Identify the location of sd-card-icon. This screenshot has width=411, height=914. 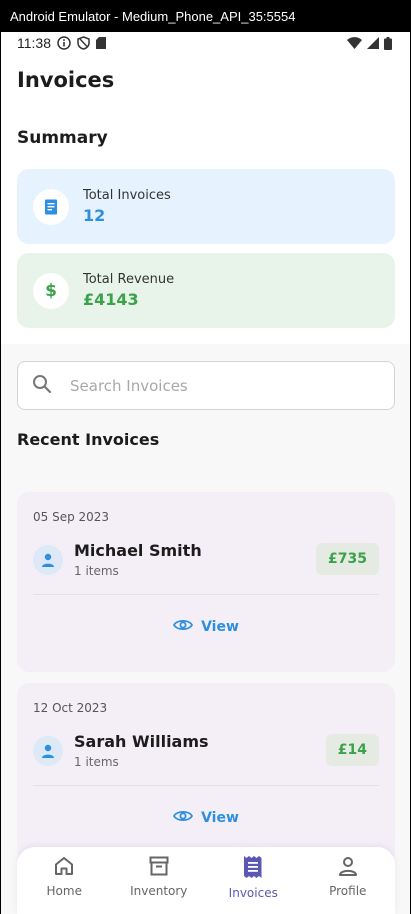
(101, 43).